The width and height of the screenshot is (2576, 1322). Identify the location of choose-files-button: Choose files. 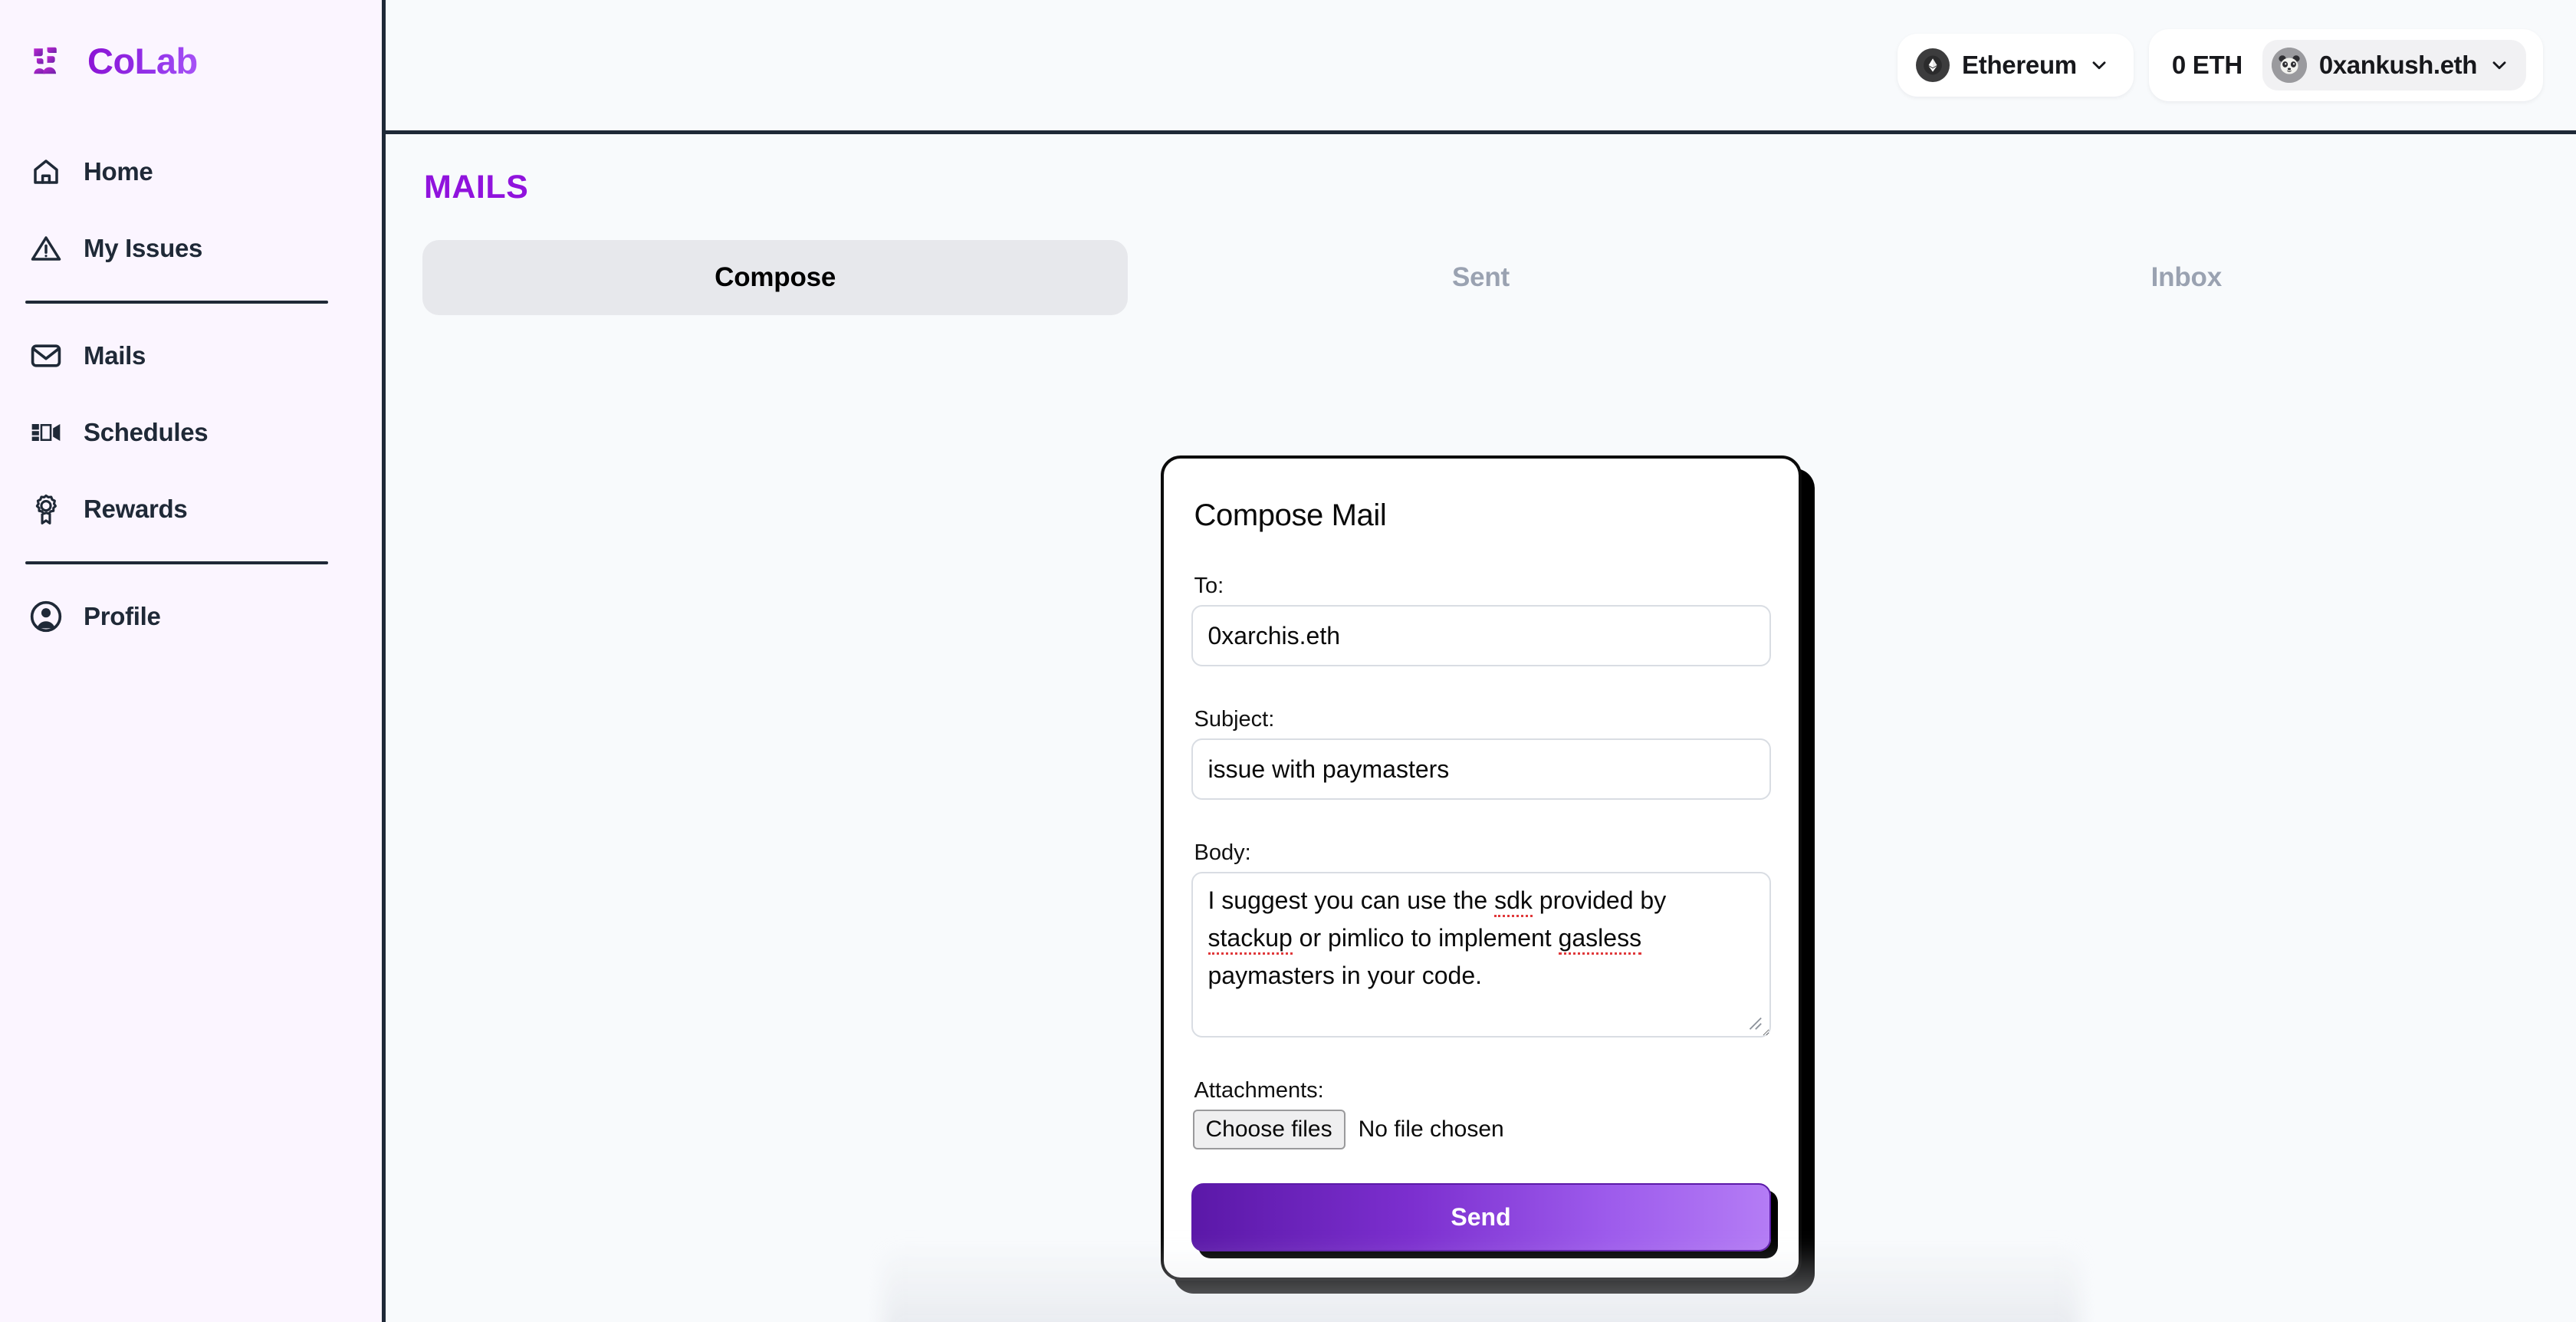
(1269, 1130).